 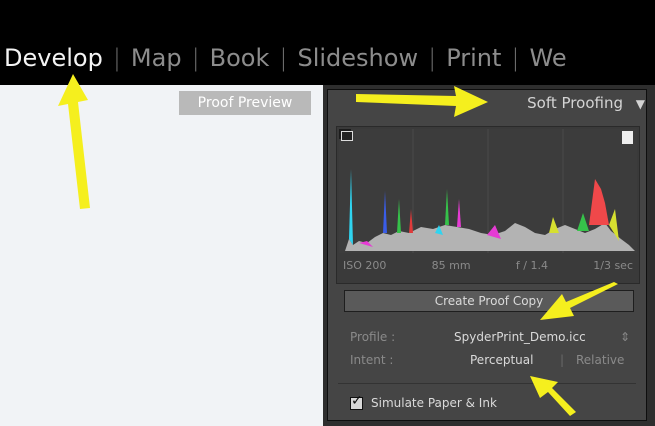 What do you see at coordinates (365, 265) in the screenshot?
I see `iso-value: ISO 200` at bounding box center [365, 265].